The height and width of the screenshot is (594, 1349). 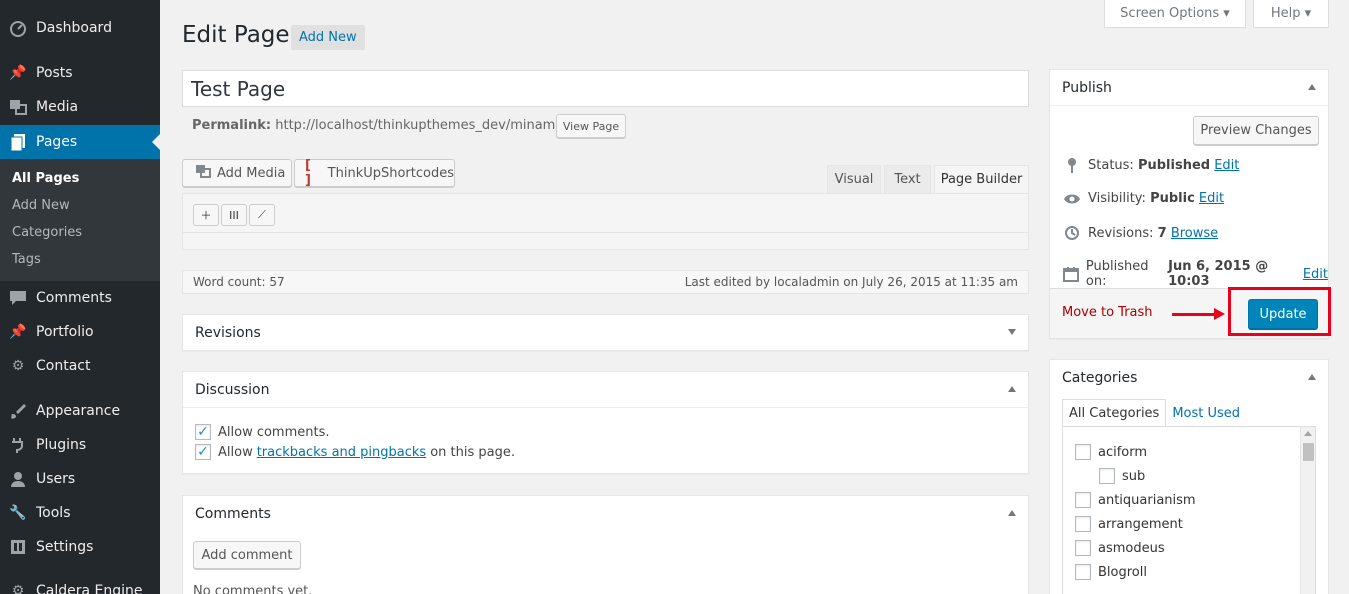 I want to click on sidebar-item-pages: Pages, so click(x=80, y=142).